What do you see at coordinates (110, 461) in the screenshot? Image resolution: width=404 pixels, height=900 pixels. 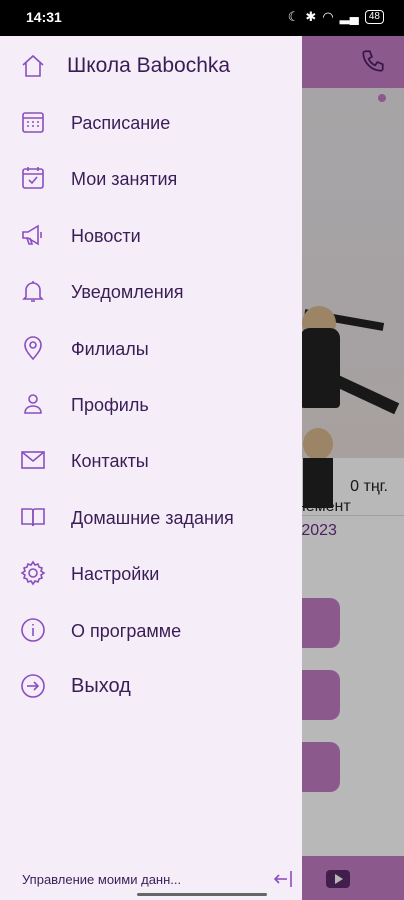 I see `menu-label: Контакты` at bounding box center [110, 461].